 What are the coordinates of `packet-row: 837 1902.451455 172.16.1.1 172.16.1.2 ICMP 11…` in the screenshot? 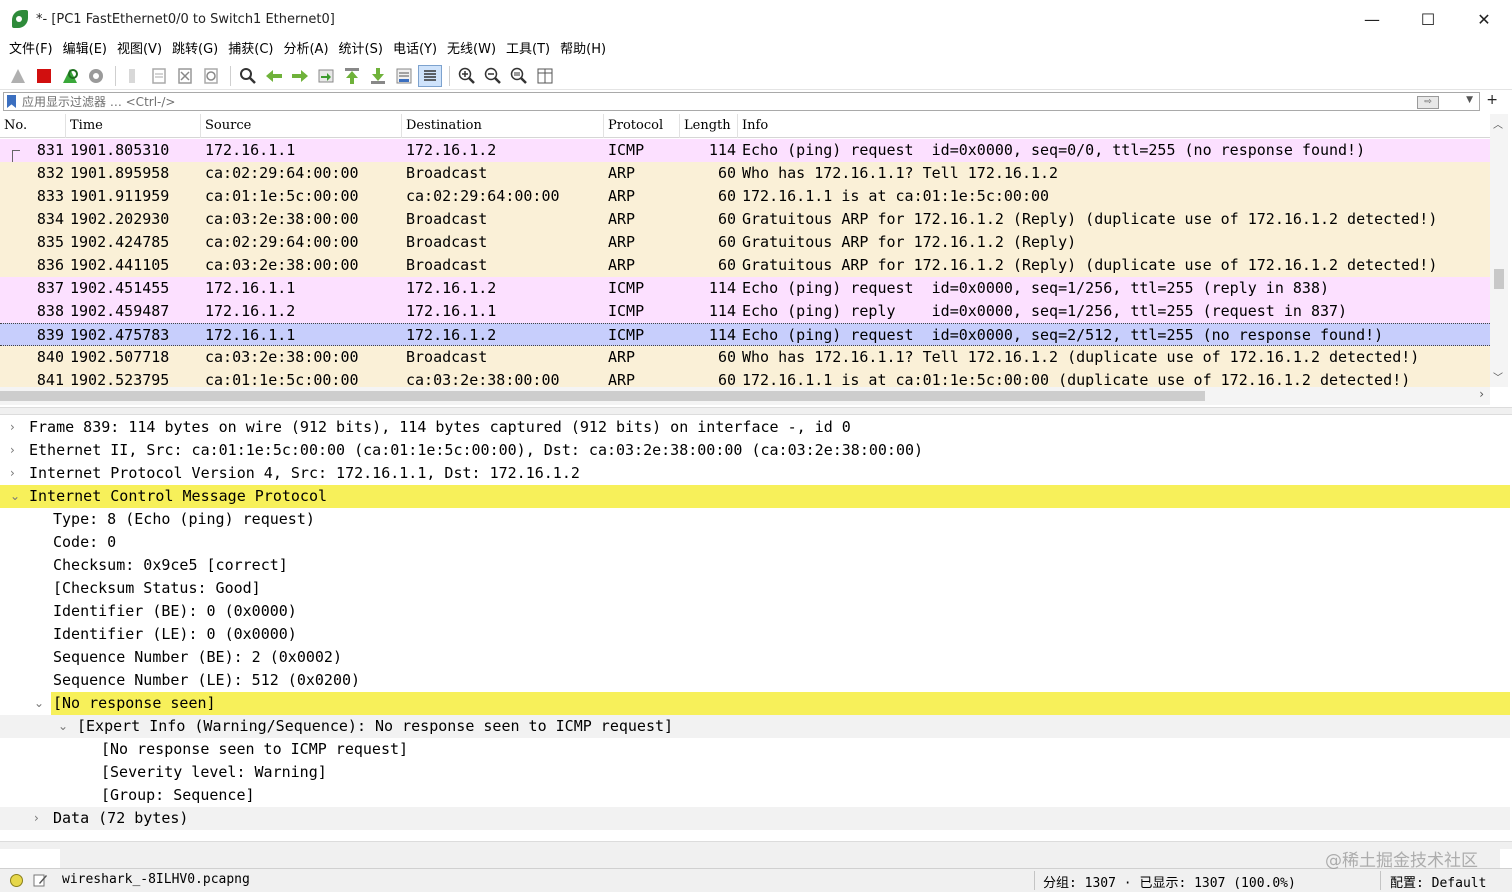 It's located at (745, 288).